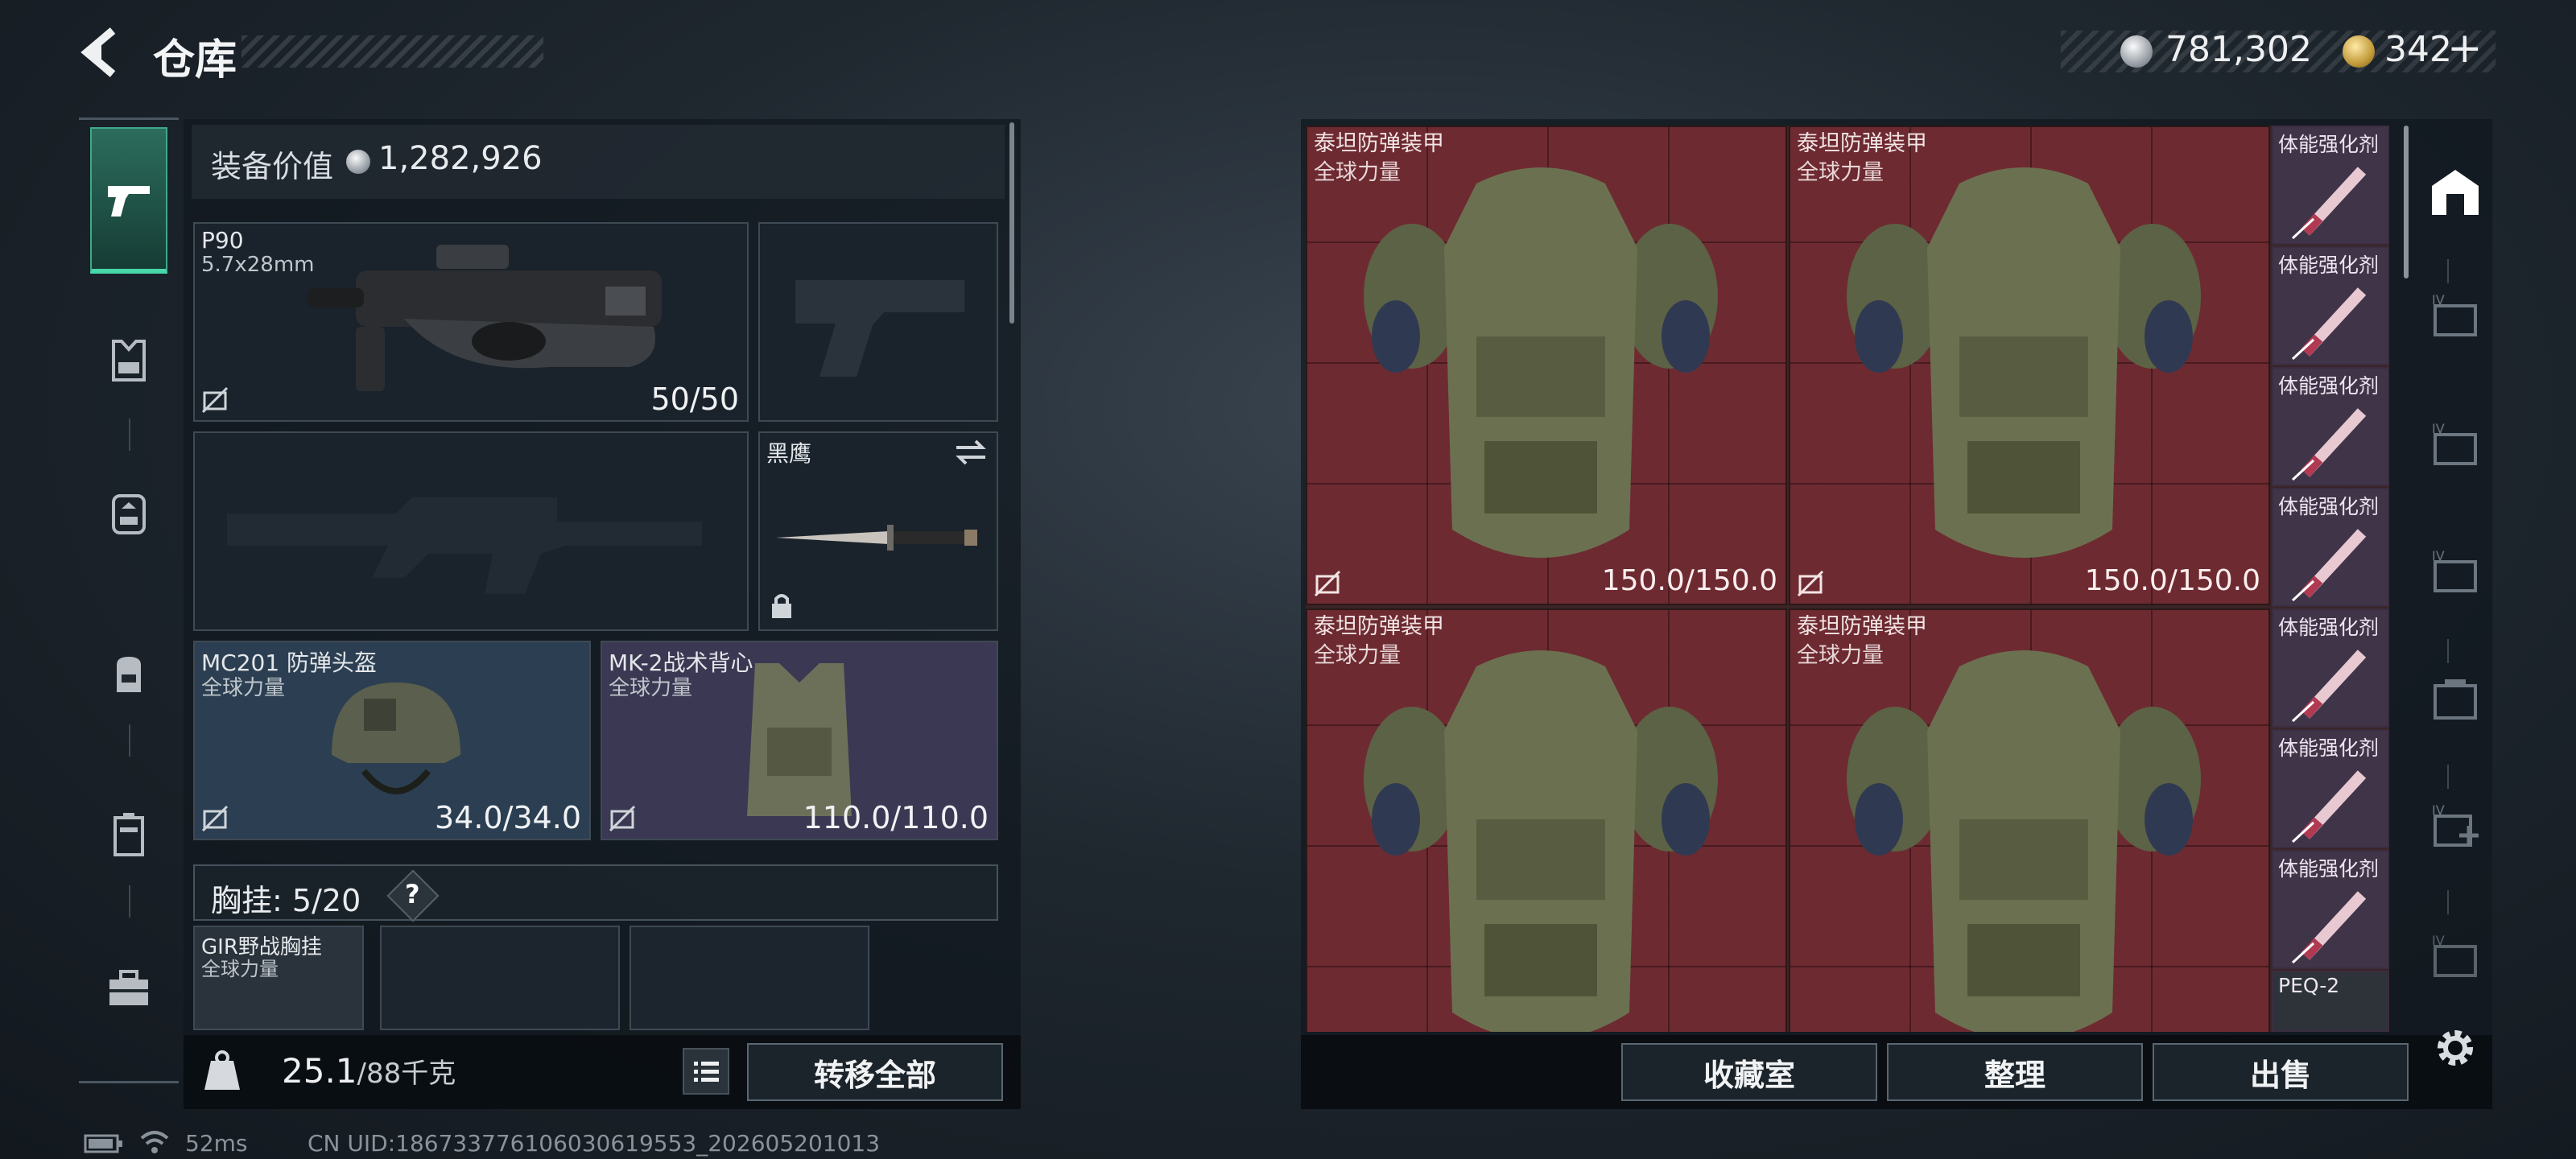 This screenshot has width=2576, height=1159. Describe the element at coordinates (2136, 51) in the screenshot. I see `silver-coin-icon` at that location.